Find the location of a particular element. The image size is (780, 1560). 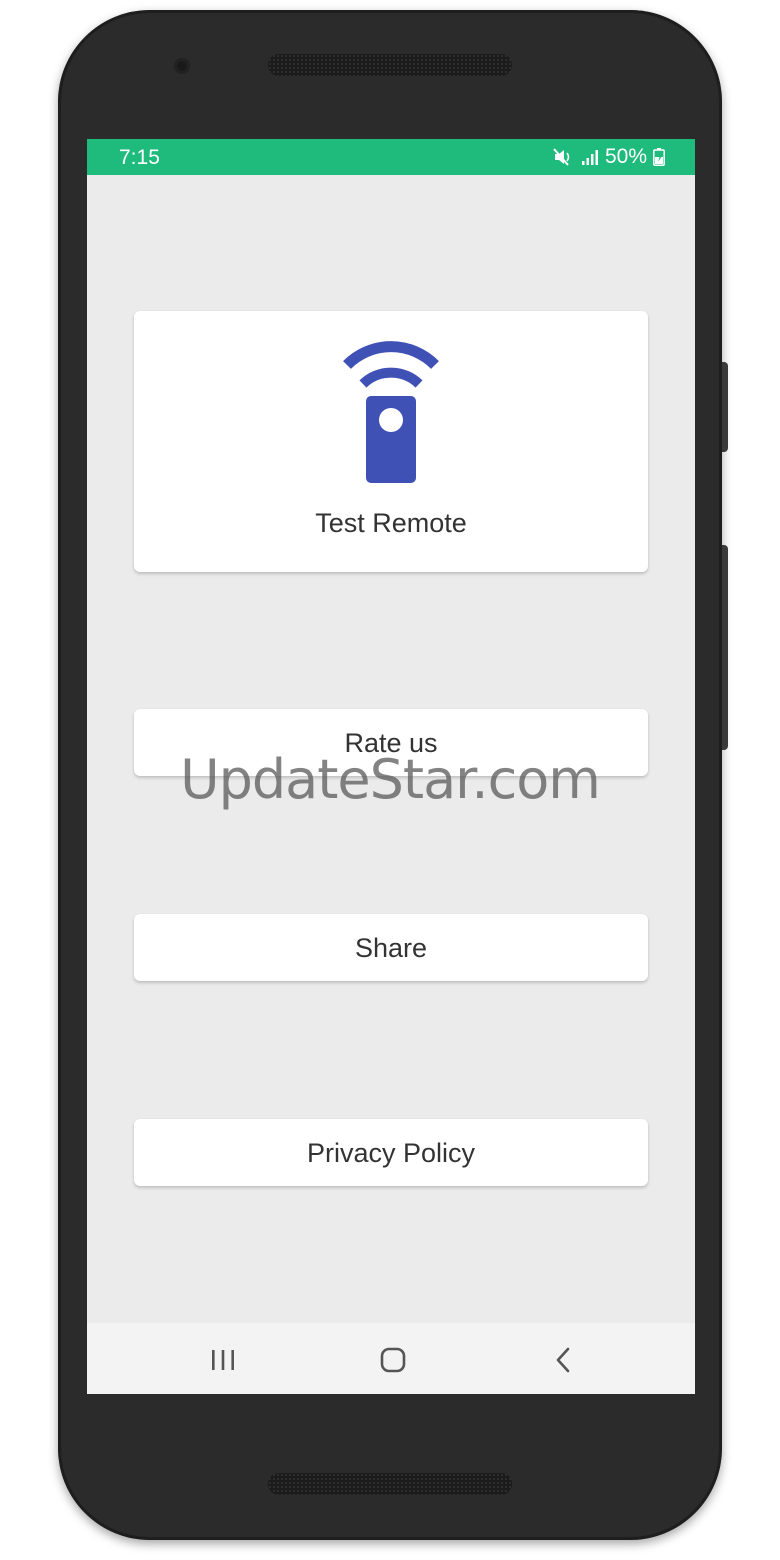

status-icons: 50% is located at coordinates (609, 157).